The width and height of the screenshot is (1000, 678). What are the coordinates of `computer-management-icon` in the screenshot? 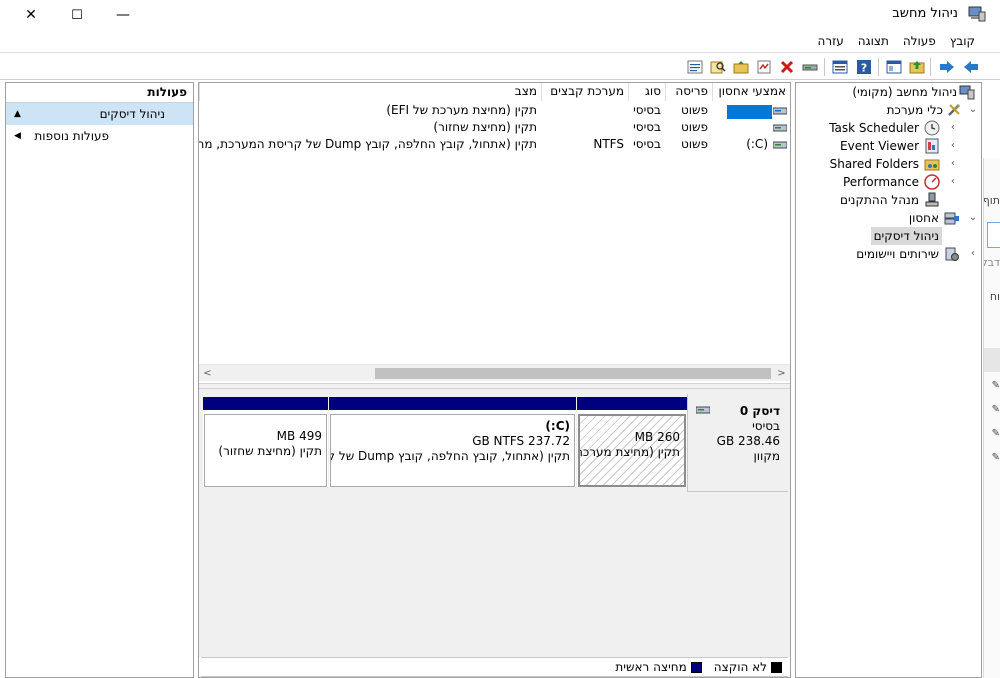 It's located at (967, 92).